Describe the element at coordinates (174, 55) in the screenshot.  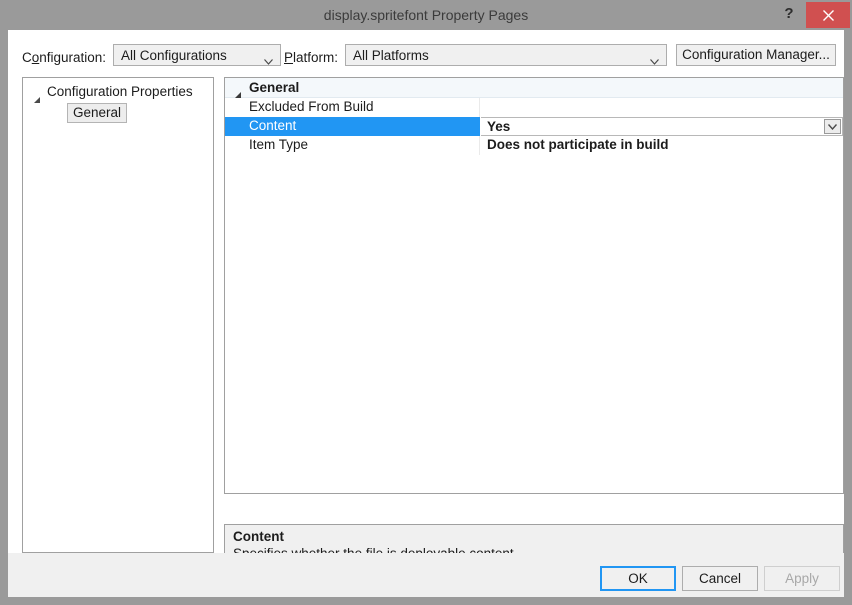
I see `configuration-combo-value: All Configurations` at that location.